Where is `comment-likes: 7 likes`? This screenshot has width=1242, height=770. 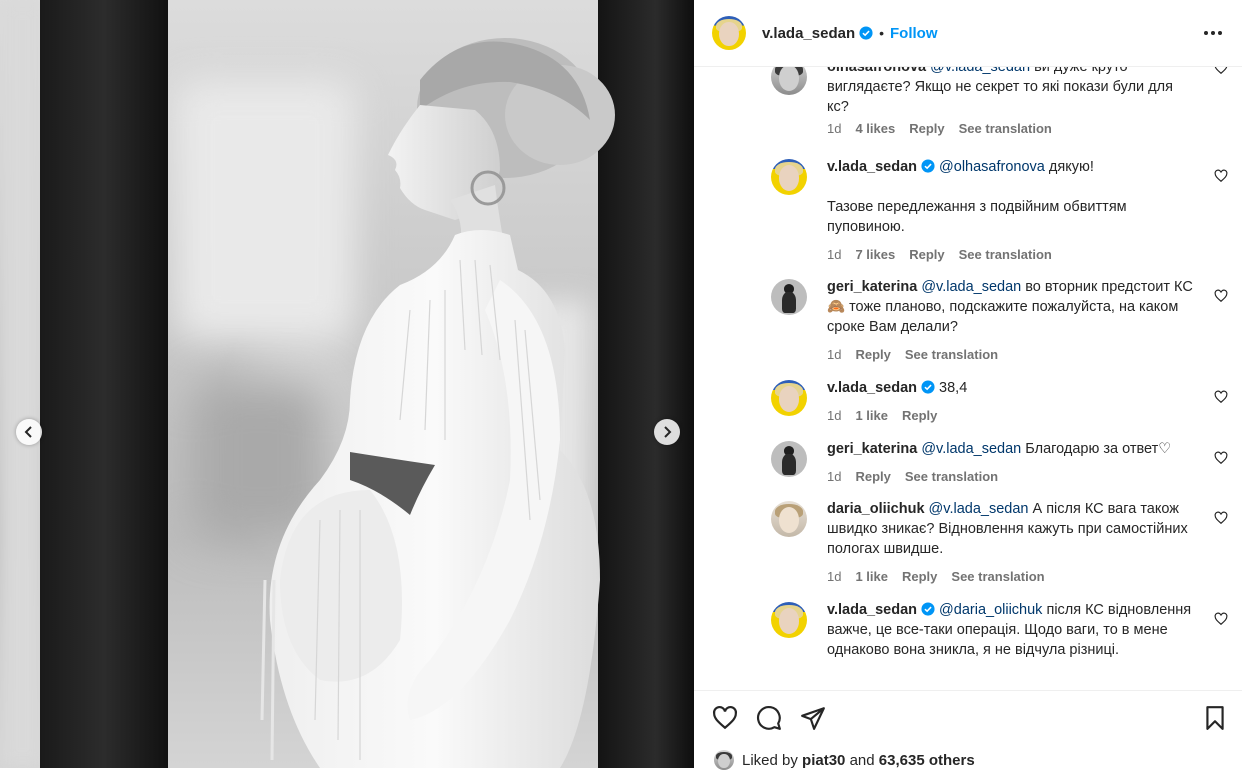 comment-likes: 7 likes is located at coordinates (875, 254).